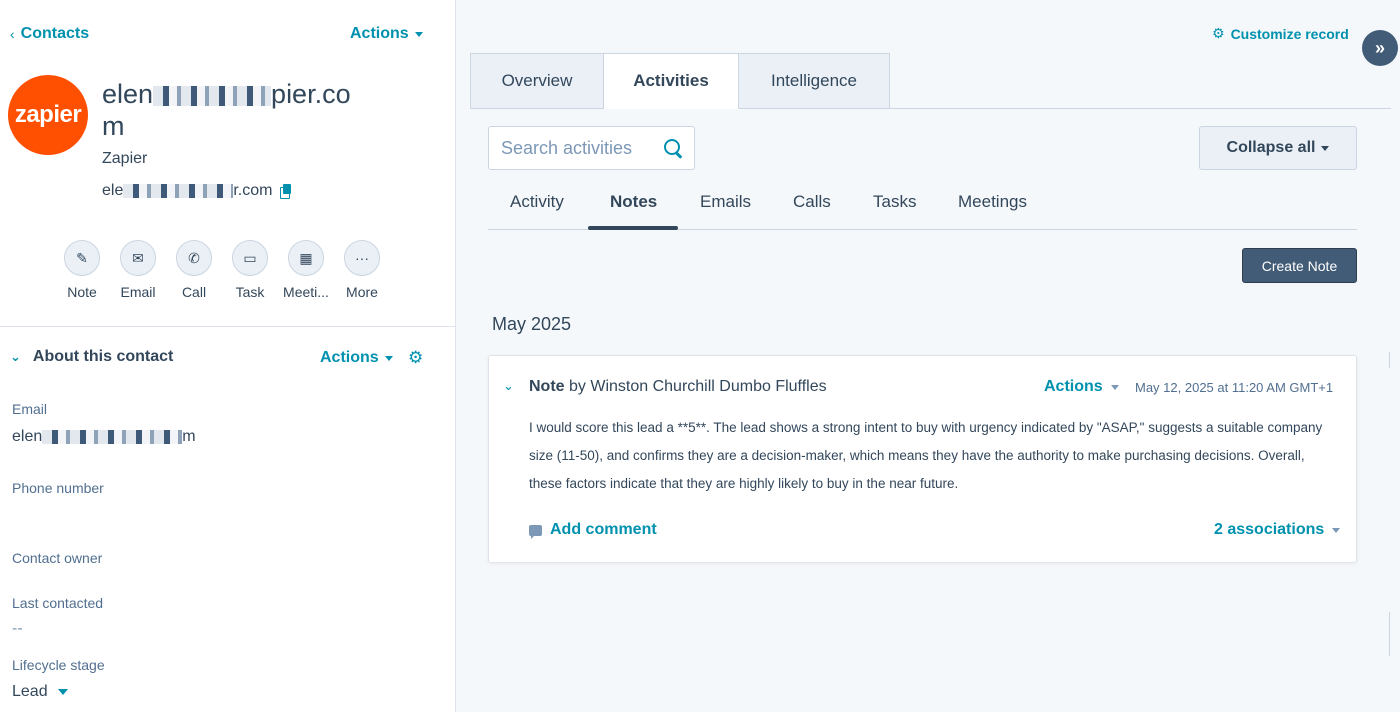 This screenshot has width=1400, height=712. I want to click on quick-action-label: Email, so click(138, 292).